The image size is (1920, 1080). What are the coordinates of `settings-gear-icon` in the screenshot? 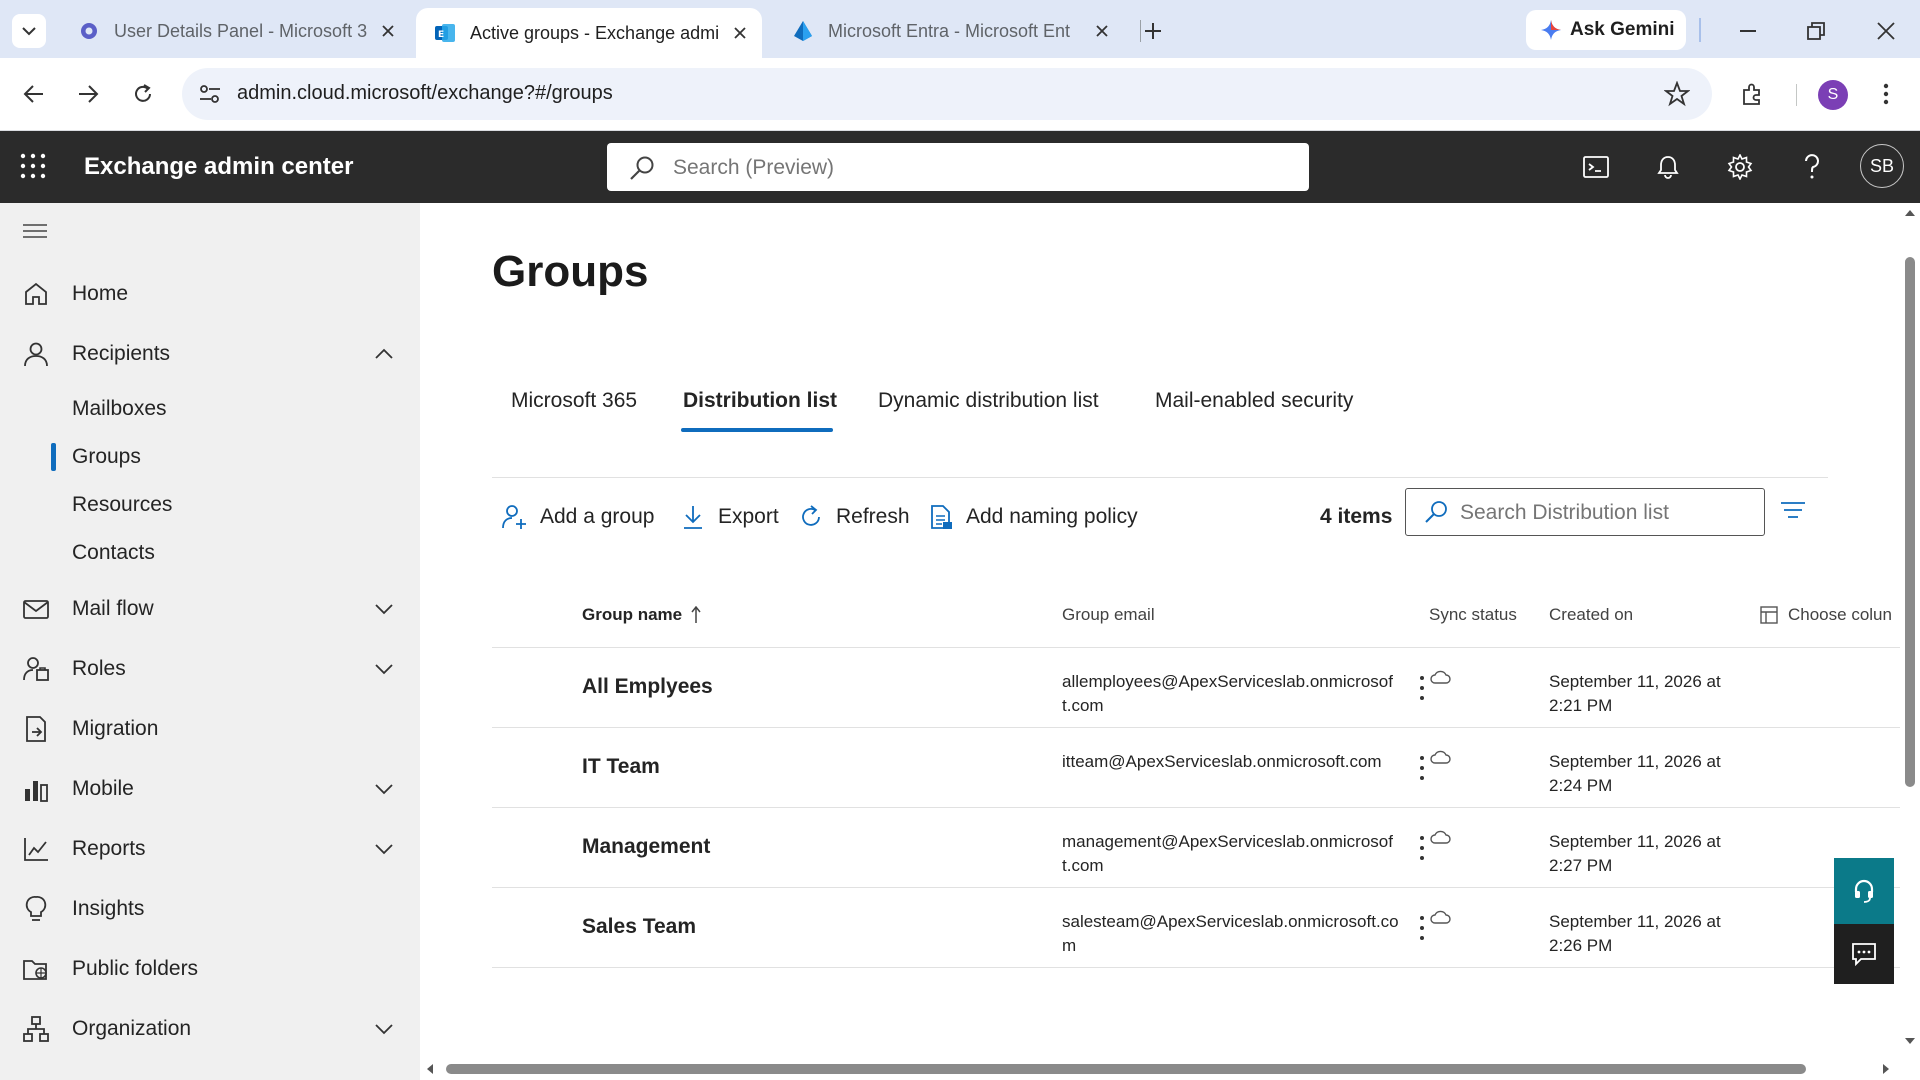 It's located at (1740, 167).